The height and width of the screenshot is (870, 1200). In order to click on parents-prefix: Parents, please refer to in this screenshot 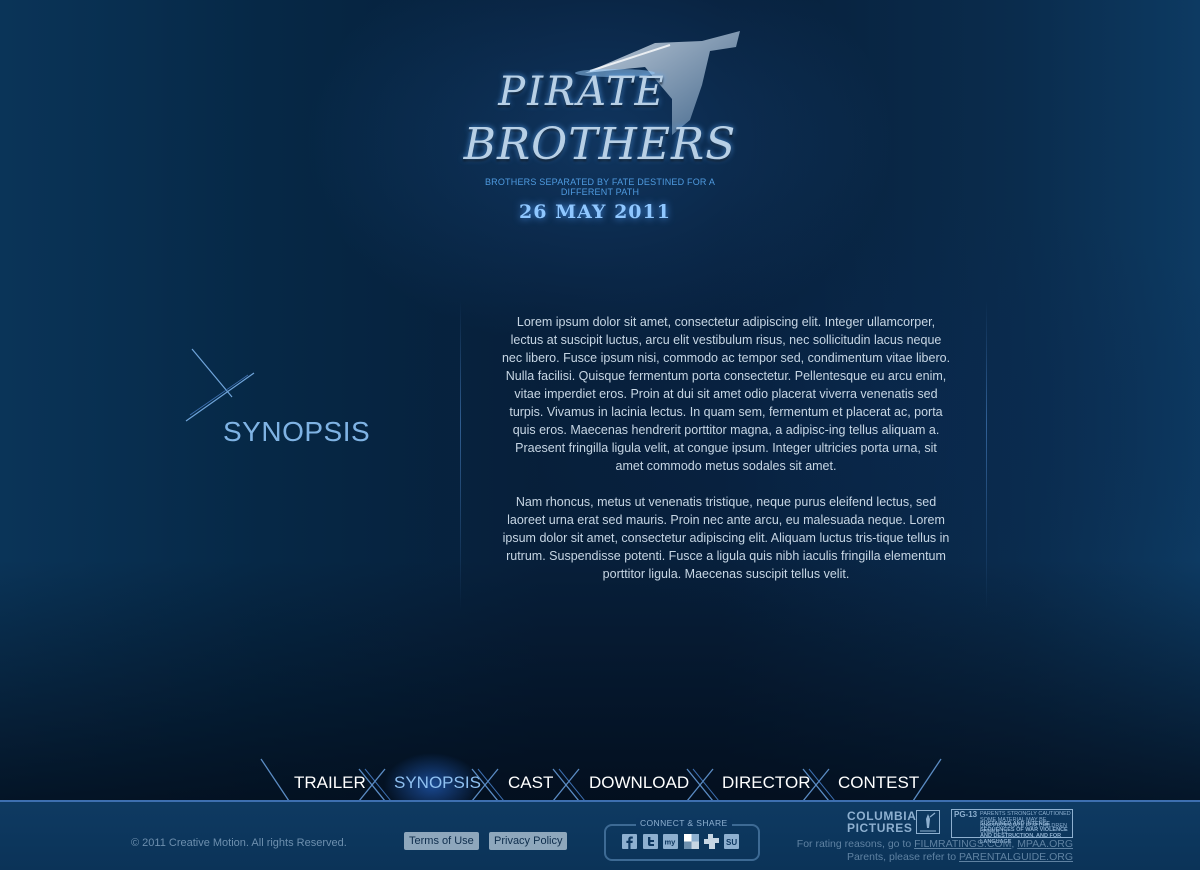, I will do `click(901, 857)`.